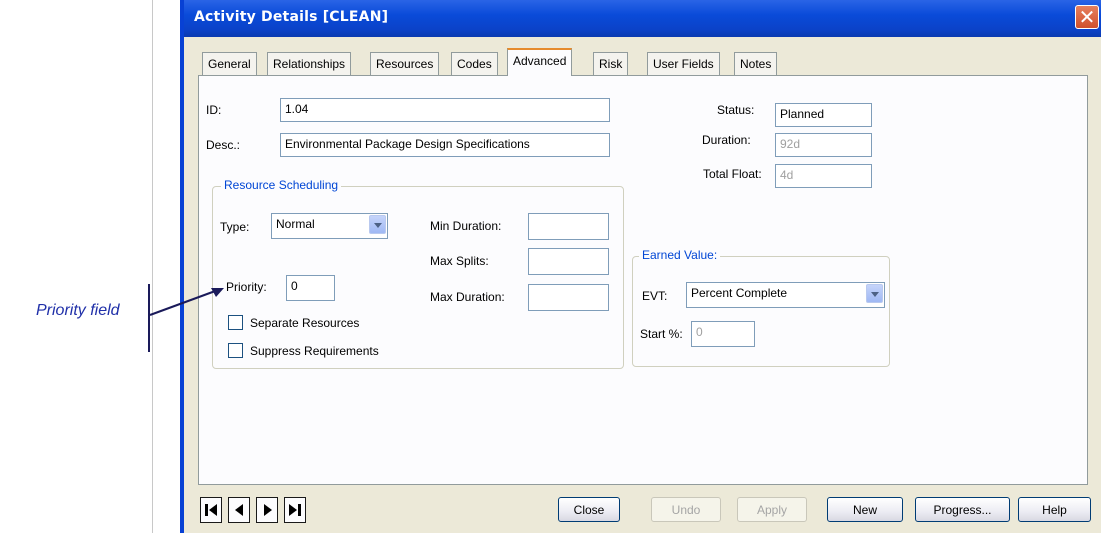 The width and height of the screenshot is (1101, 533). Describe the element at coordinates (655, 296) in the screenshot. I see `evt-label: EVT:` at that location.